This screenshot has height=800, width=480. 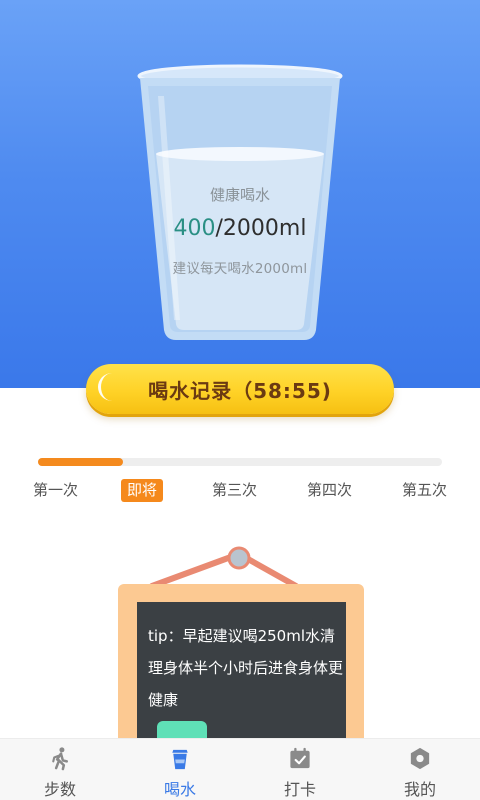 I want to click on tab-water: 喝水, so click(x=180, y=769).